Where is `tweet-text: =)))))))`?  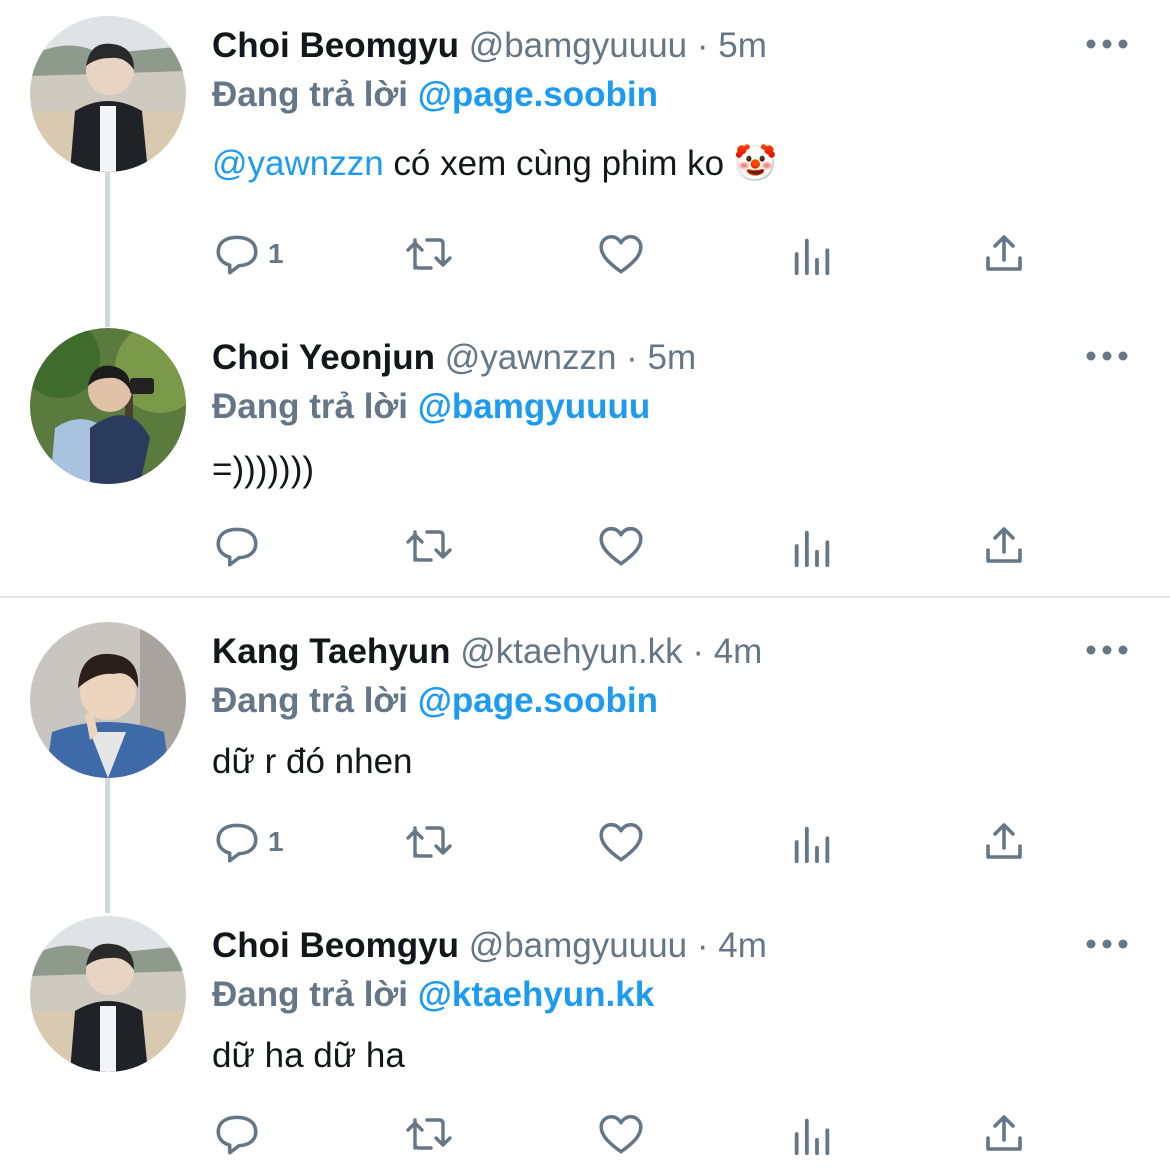 tweet-text: =))))))) is located at coordinates (263, 470).